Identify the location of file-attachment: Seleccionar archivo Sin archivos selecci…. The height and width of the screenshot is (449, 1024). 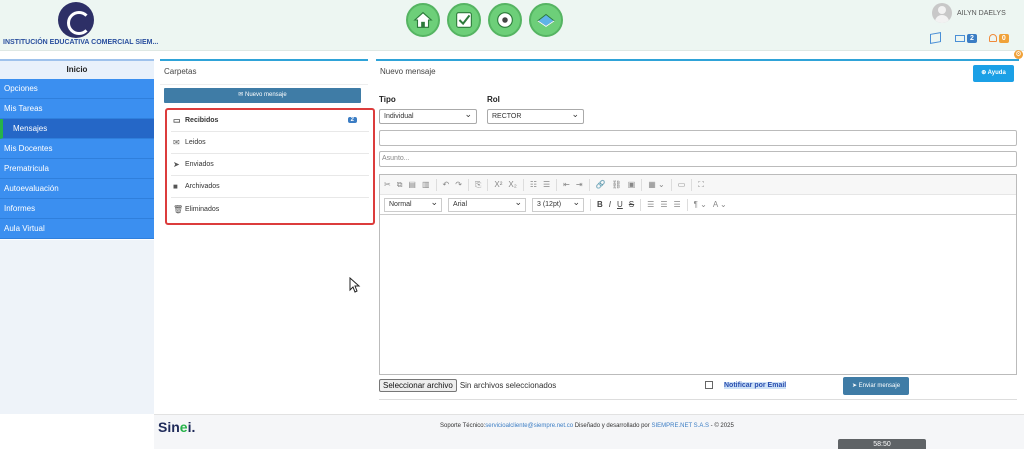
(467, 385).